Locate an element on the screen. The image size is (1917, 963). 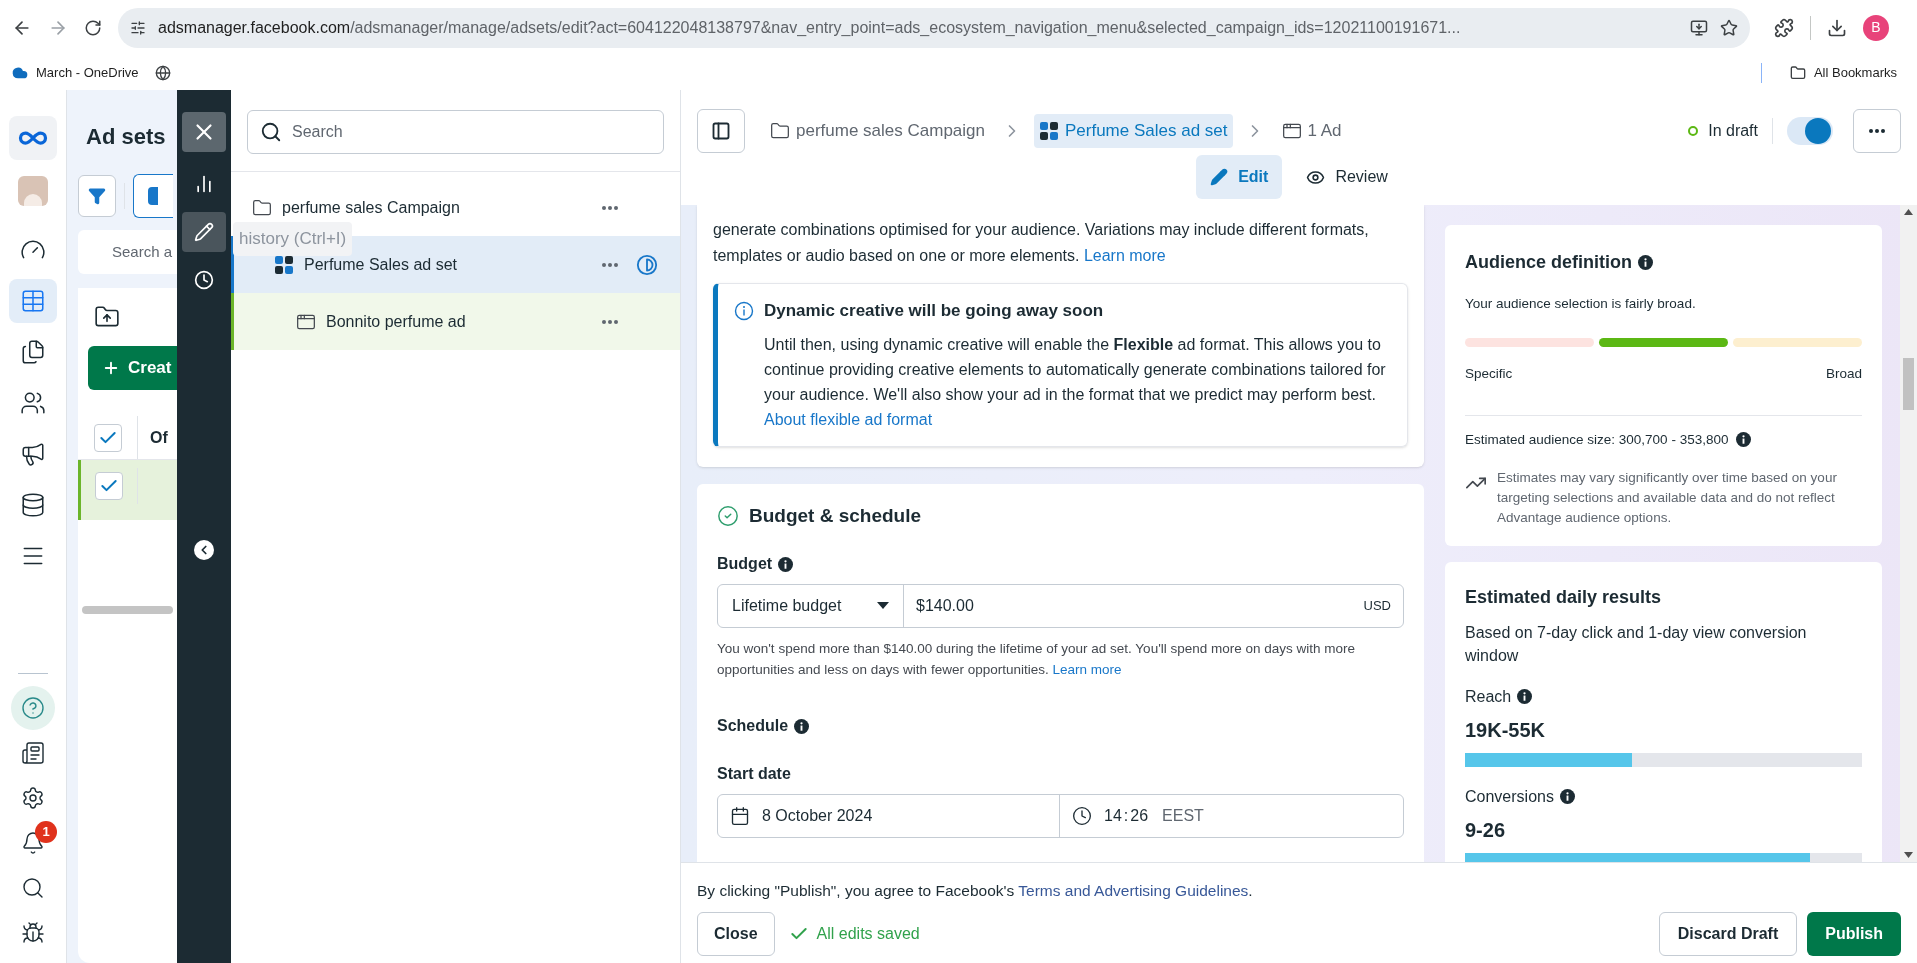
filter-icon is located at coordinates (97, 196).